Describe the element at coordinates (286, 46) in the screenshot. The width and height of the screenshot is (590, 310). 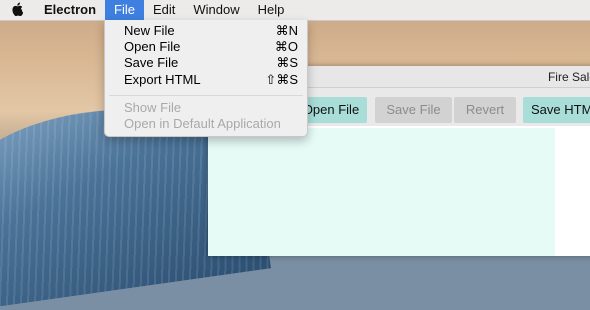
I see `shortcut-label: ⌘O` at that location.